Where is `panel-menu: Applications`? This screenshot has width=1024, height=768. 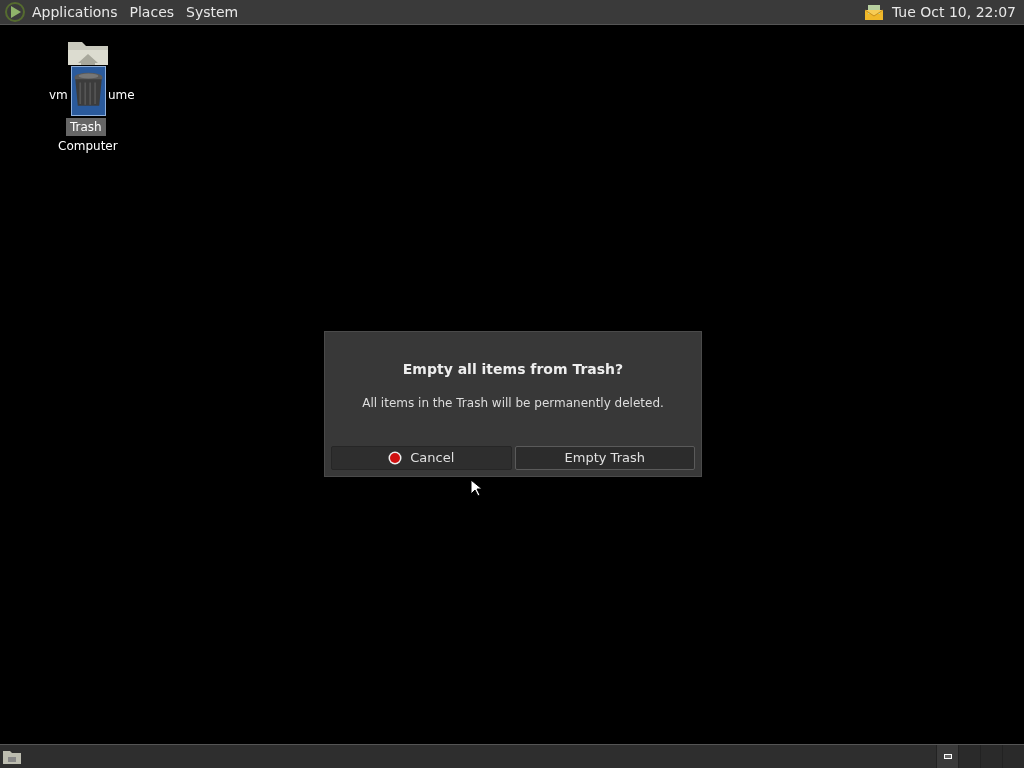 panel-menu: Applications is located at coordinates (75, 12).